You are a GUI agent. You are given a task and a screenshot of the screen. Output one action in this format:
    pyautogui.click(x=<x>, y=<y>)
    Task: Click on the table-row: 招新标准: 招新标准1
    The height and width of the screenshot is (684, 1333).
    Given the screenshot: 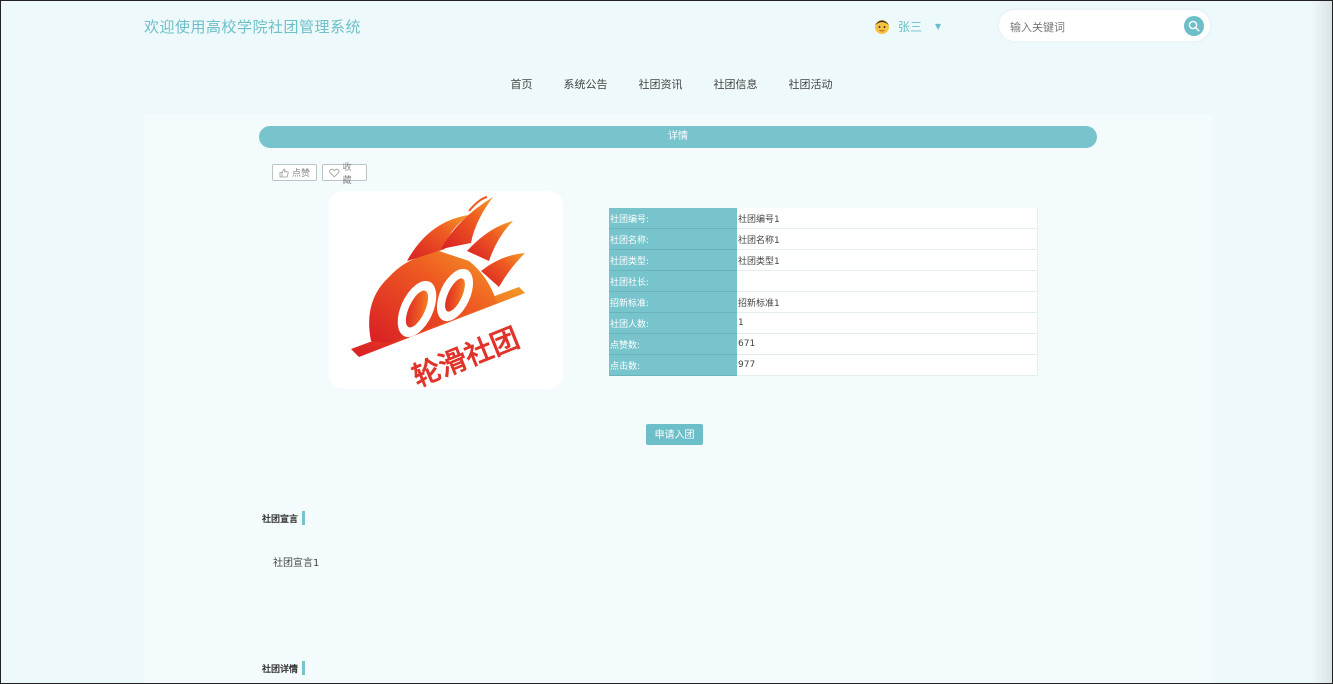 What is the action you would take?
    pyautogui.click(x=823, y=302)
    